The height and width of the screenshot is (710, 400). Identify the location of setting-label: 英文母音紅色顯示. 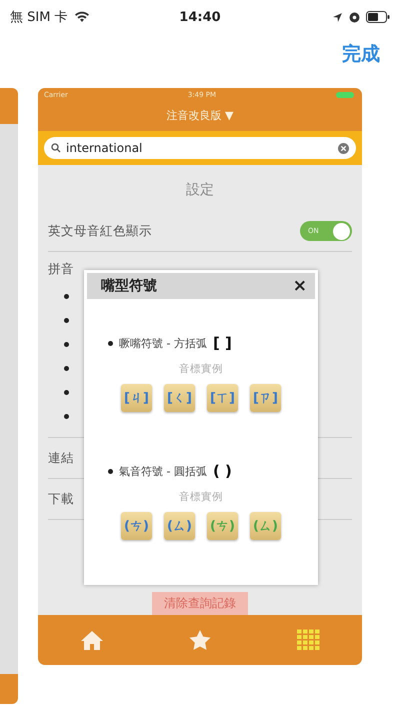
(100, 231).